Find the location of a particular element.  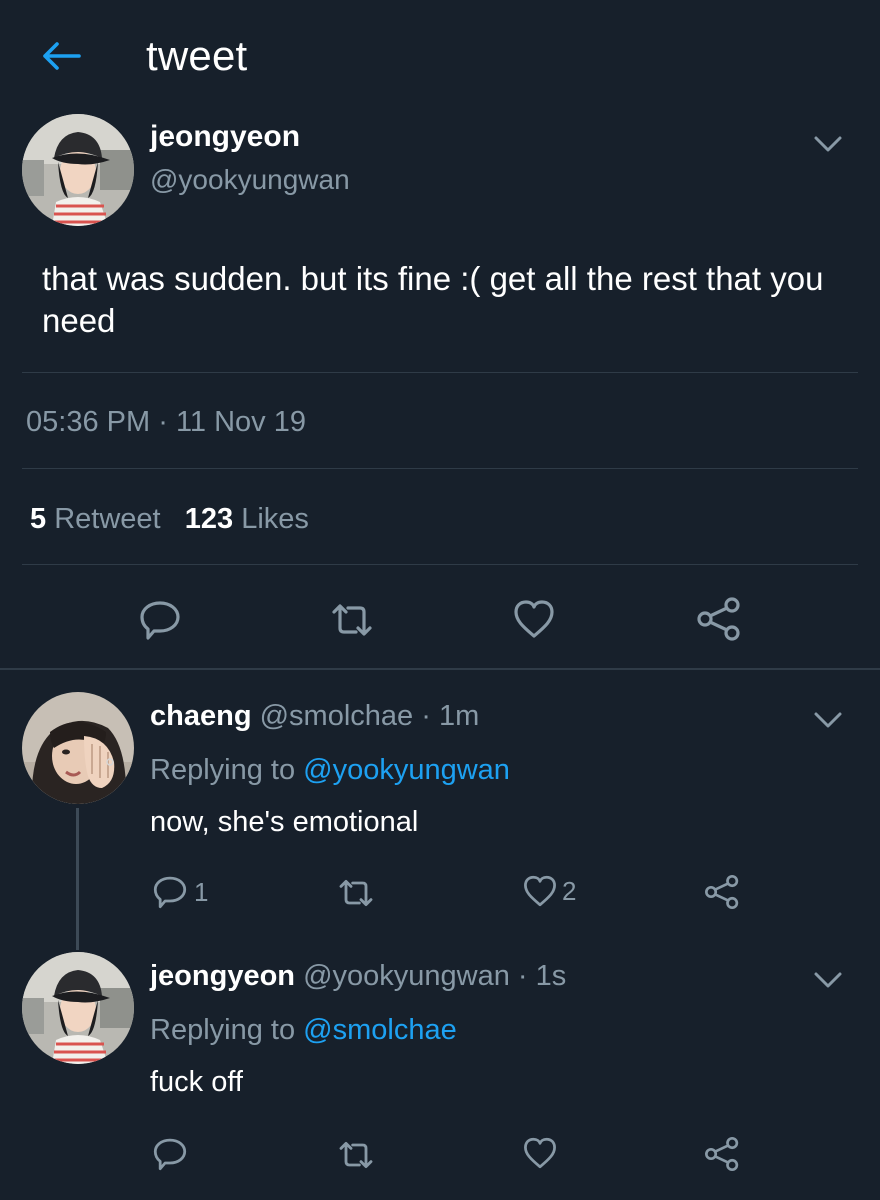

like-count: 123 is located at coordinates (209, 519).